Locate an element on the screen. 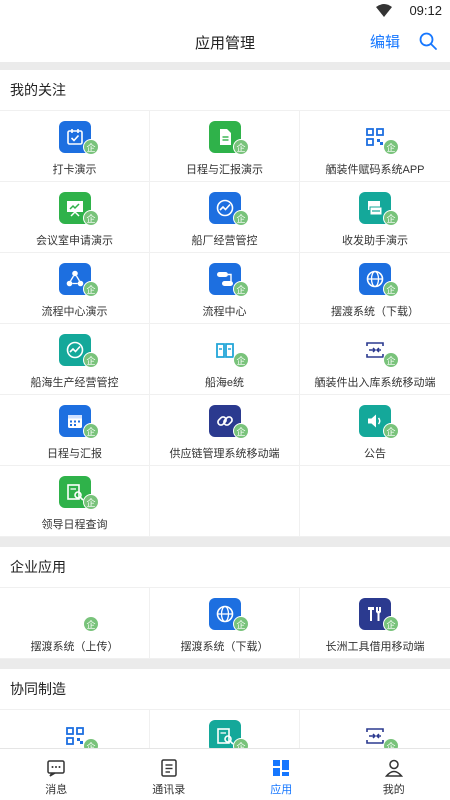 Image resolution: width=450 pixels, height=800 pixels. app-tile: 企日程与汇报演示 is located at coordinates (225, 146).